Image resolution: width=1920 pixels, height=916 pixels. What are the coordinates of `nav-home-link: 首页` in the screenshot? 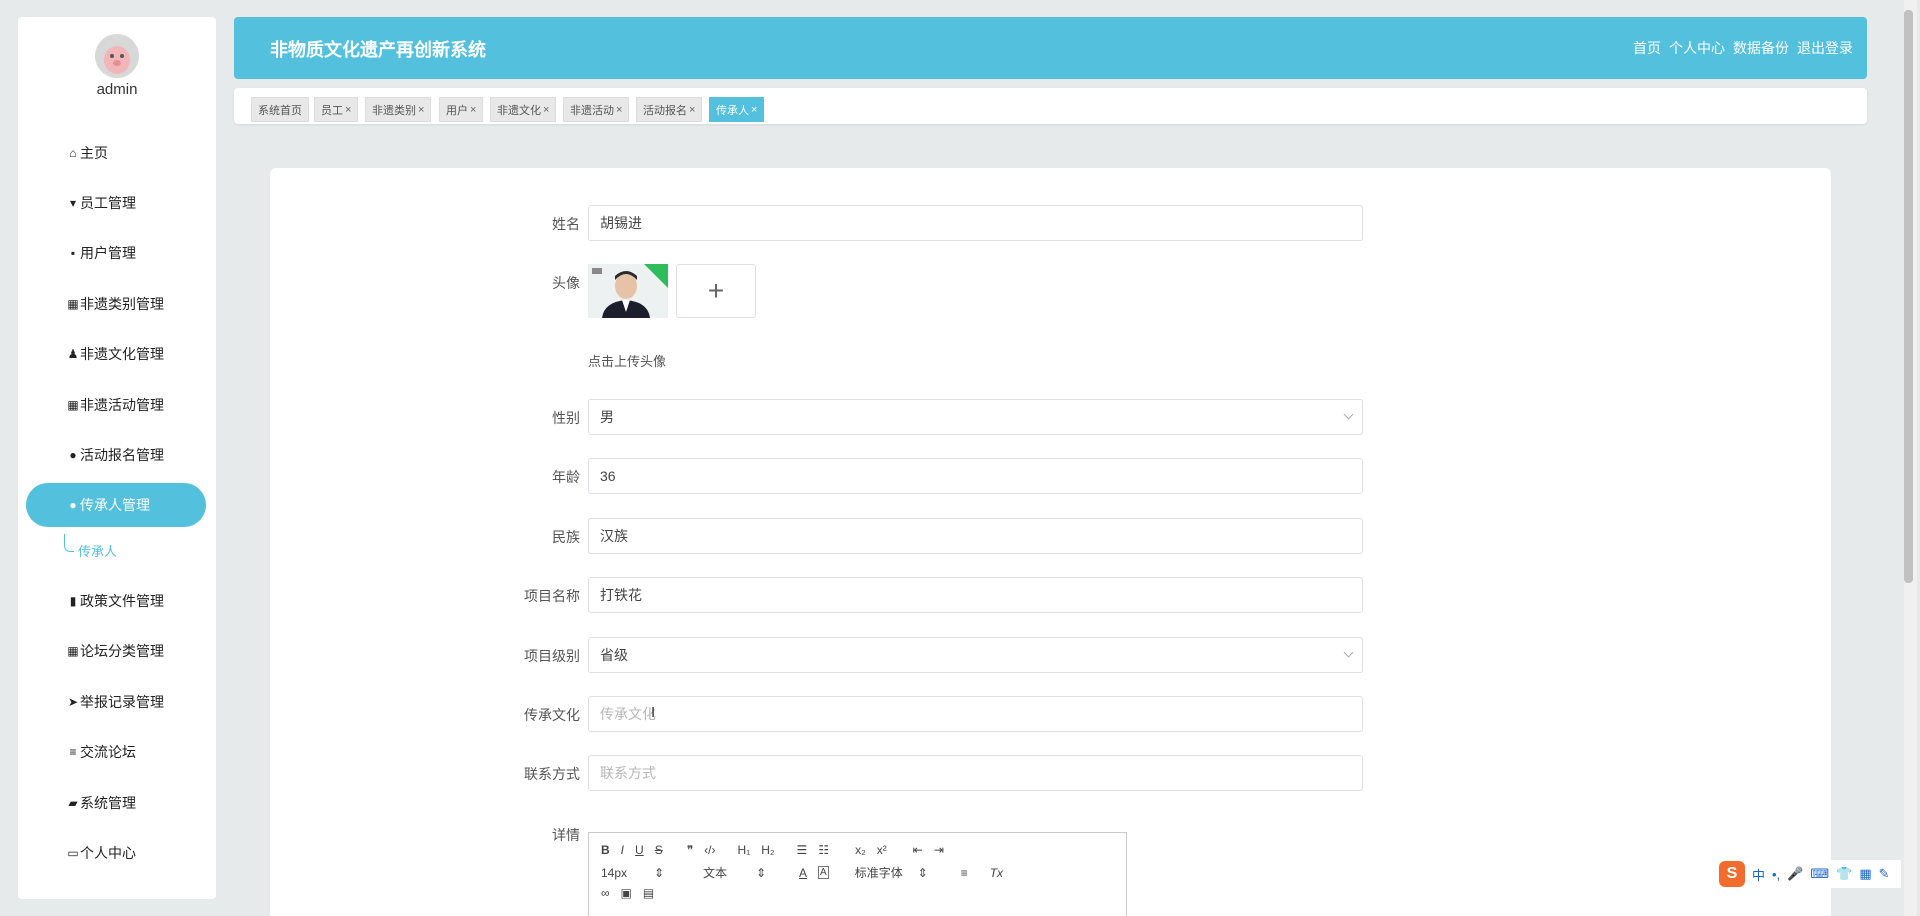 It's located at (1647, 48).